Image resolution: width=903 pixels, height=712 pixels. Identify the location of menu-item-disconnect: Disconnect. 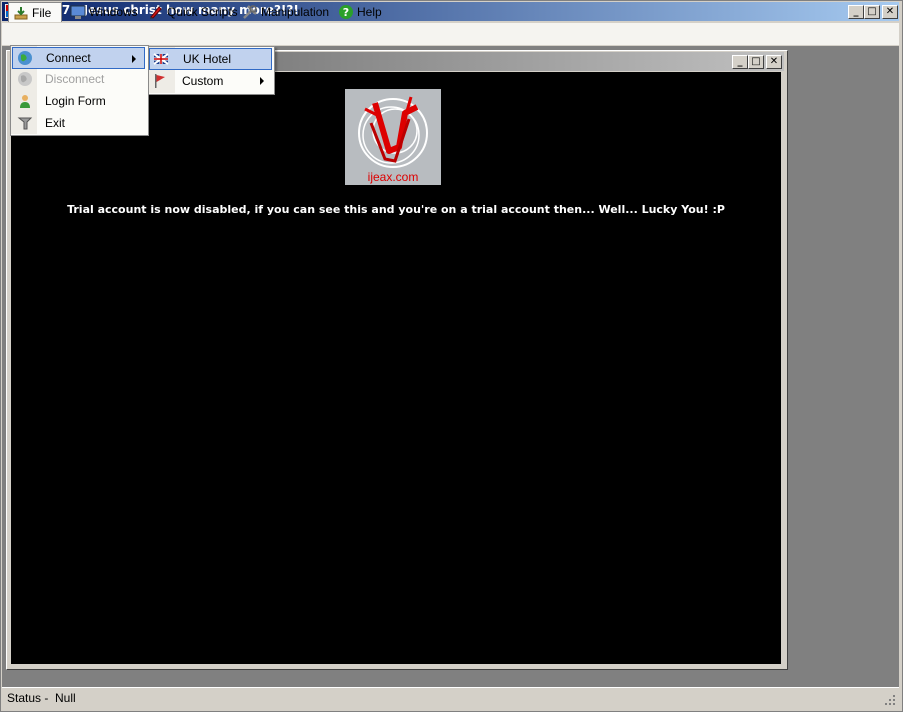
(78, 79).